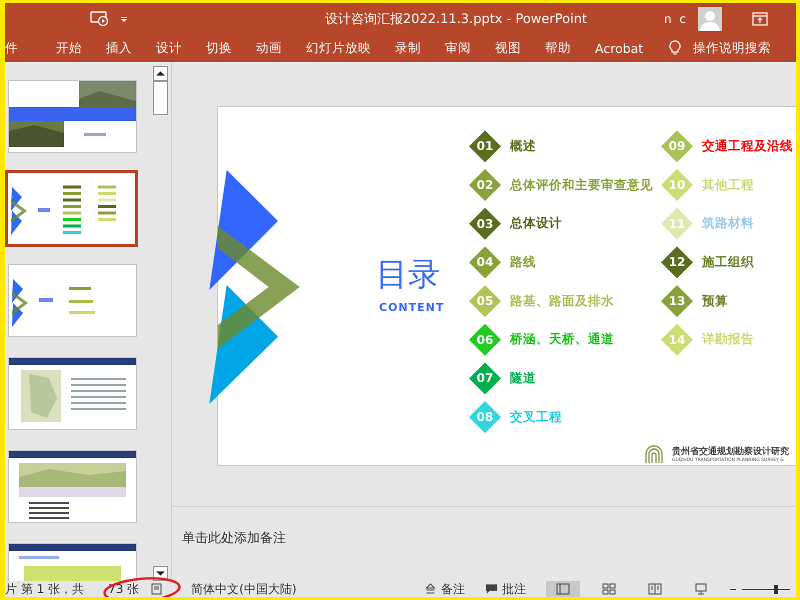  What do you see at coordinates (654, 454) in the screenshot?
I see `arch-logo-icon` at bounding box center [654, 454].